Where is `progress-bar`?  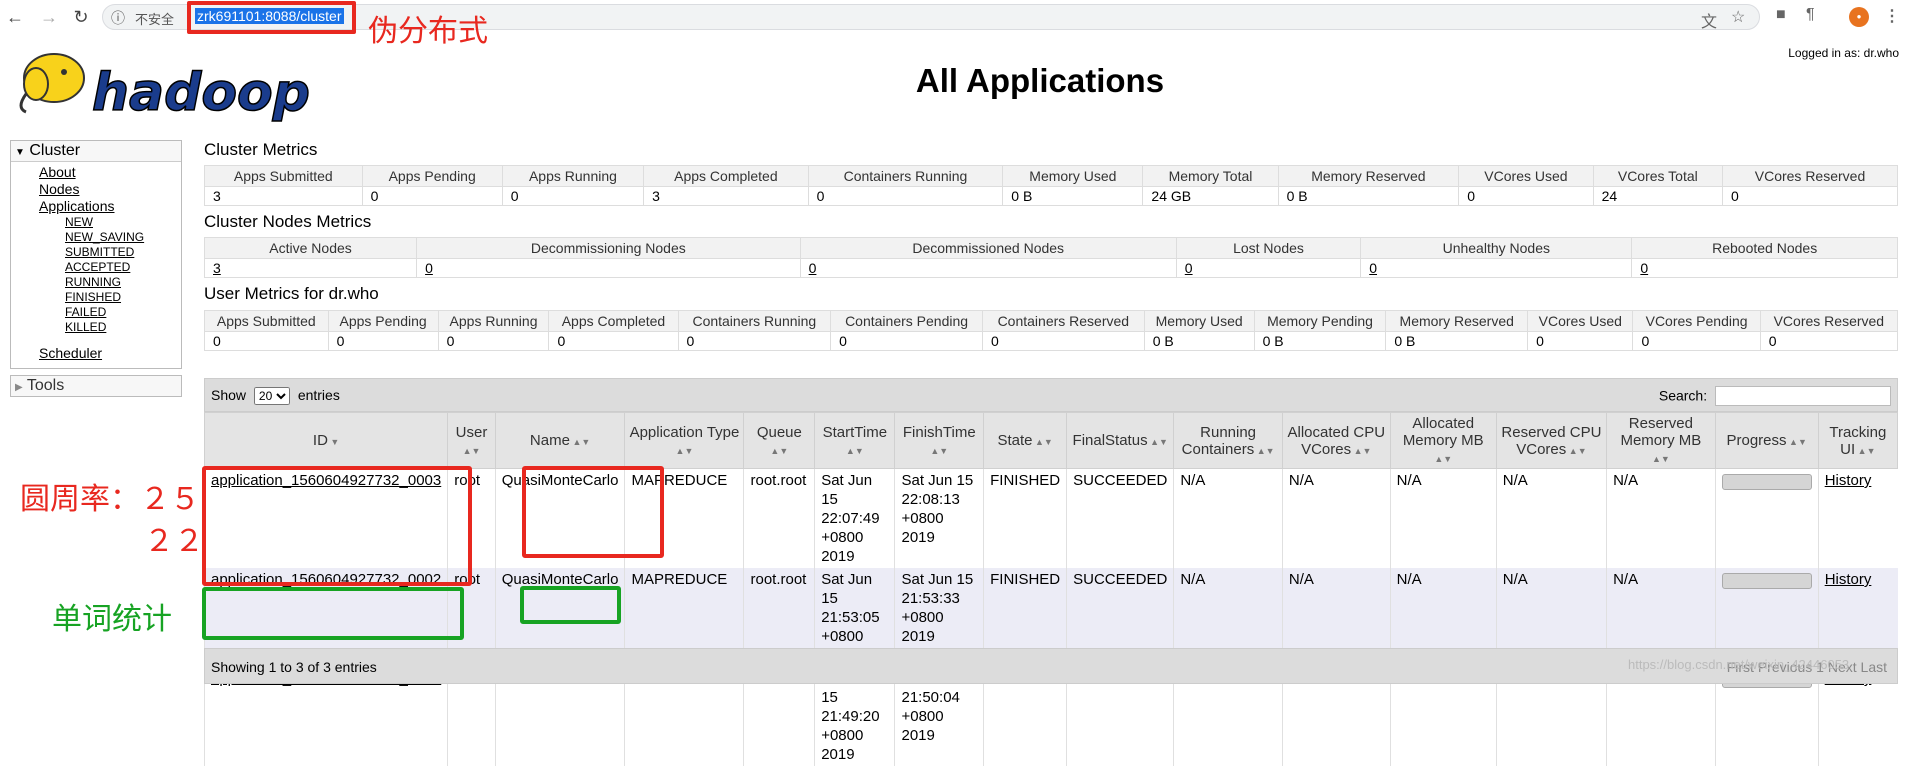 progress-bar is located at coordinates (1766, 482).